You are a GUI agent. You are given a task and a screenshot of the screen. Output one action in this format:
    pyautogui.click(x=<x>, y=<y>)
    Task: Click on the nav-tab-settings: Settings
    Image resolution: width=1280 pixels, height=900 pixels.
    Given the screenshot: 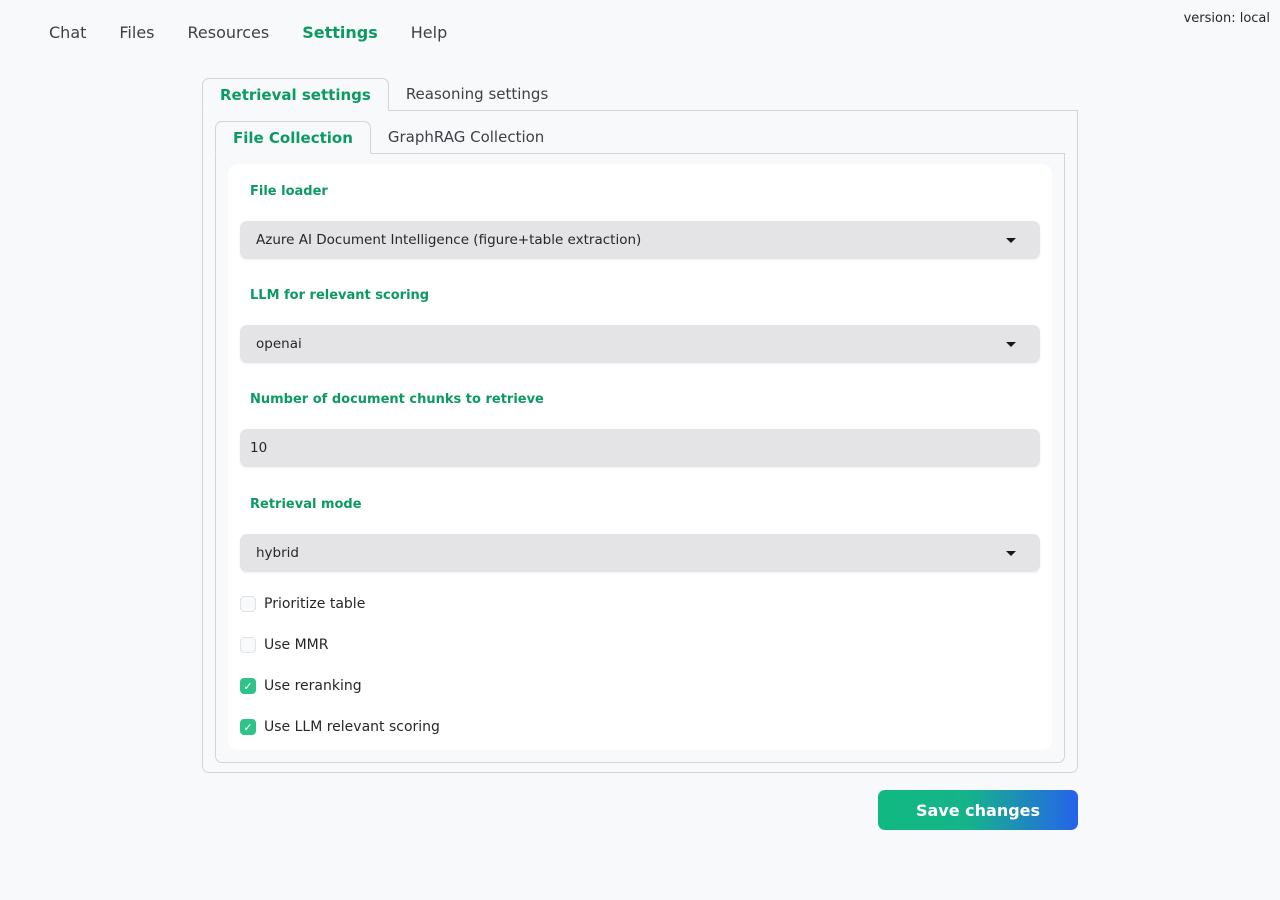 What is the action you would take?
    pyautogui.click(x=340, y=33)
    